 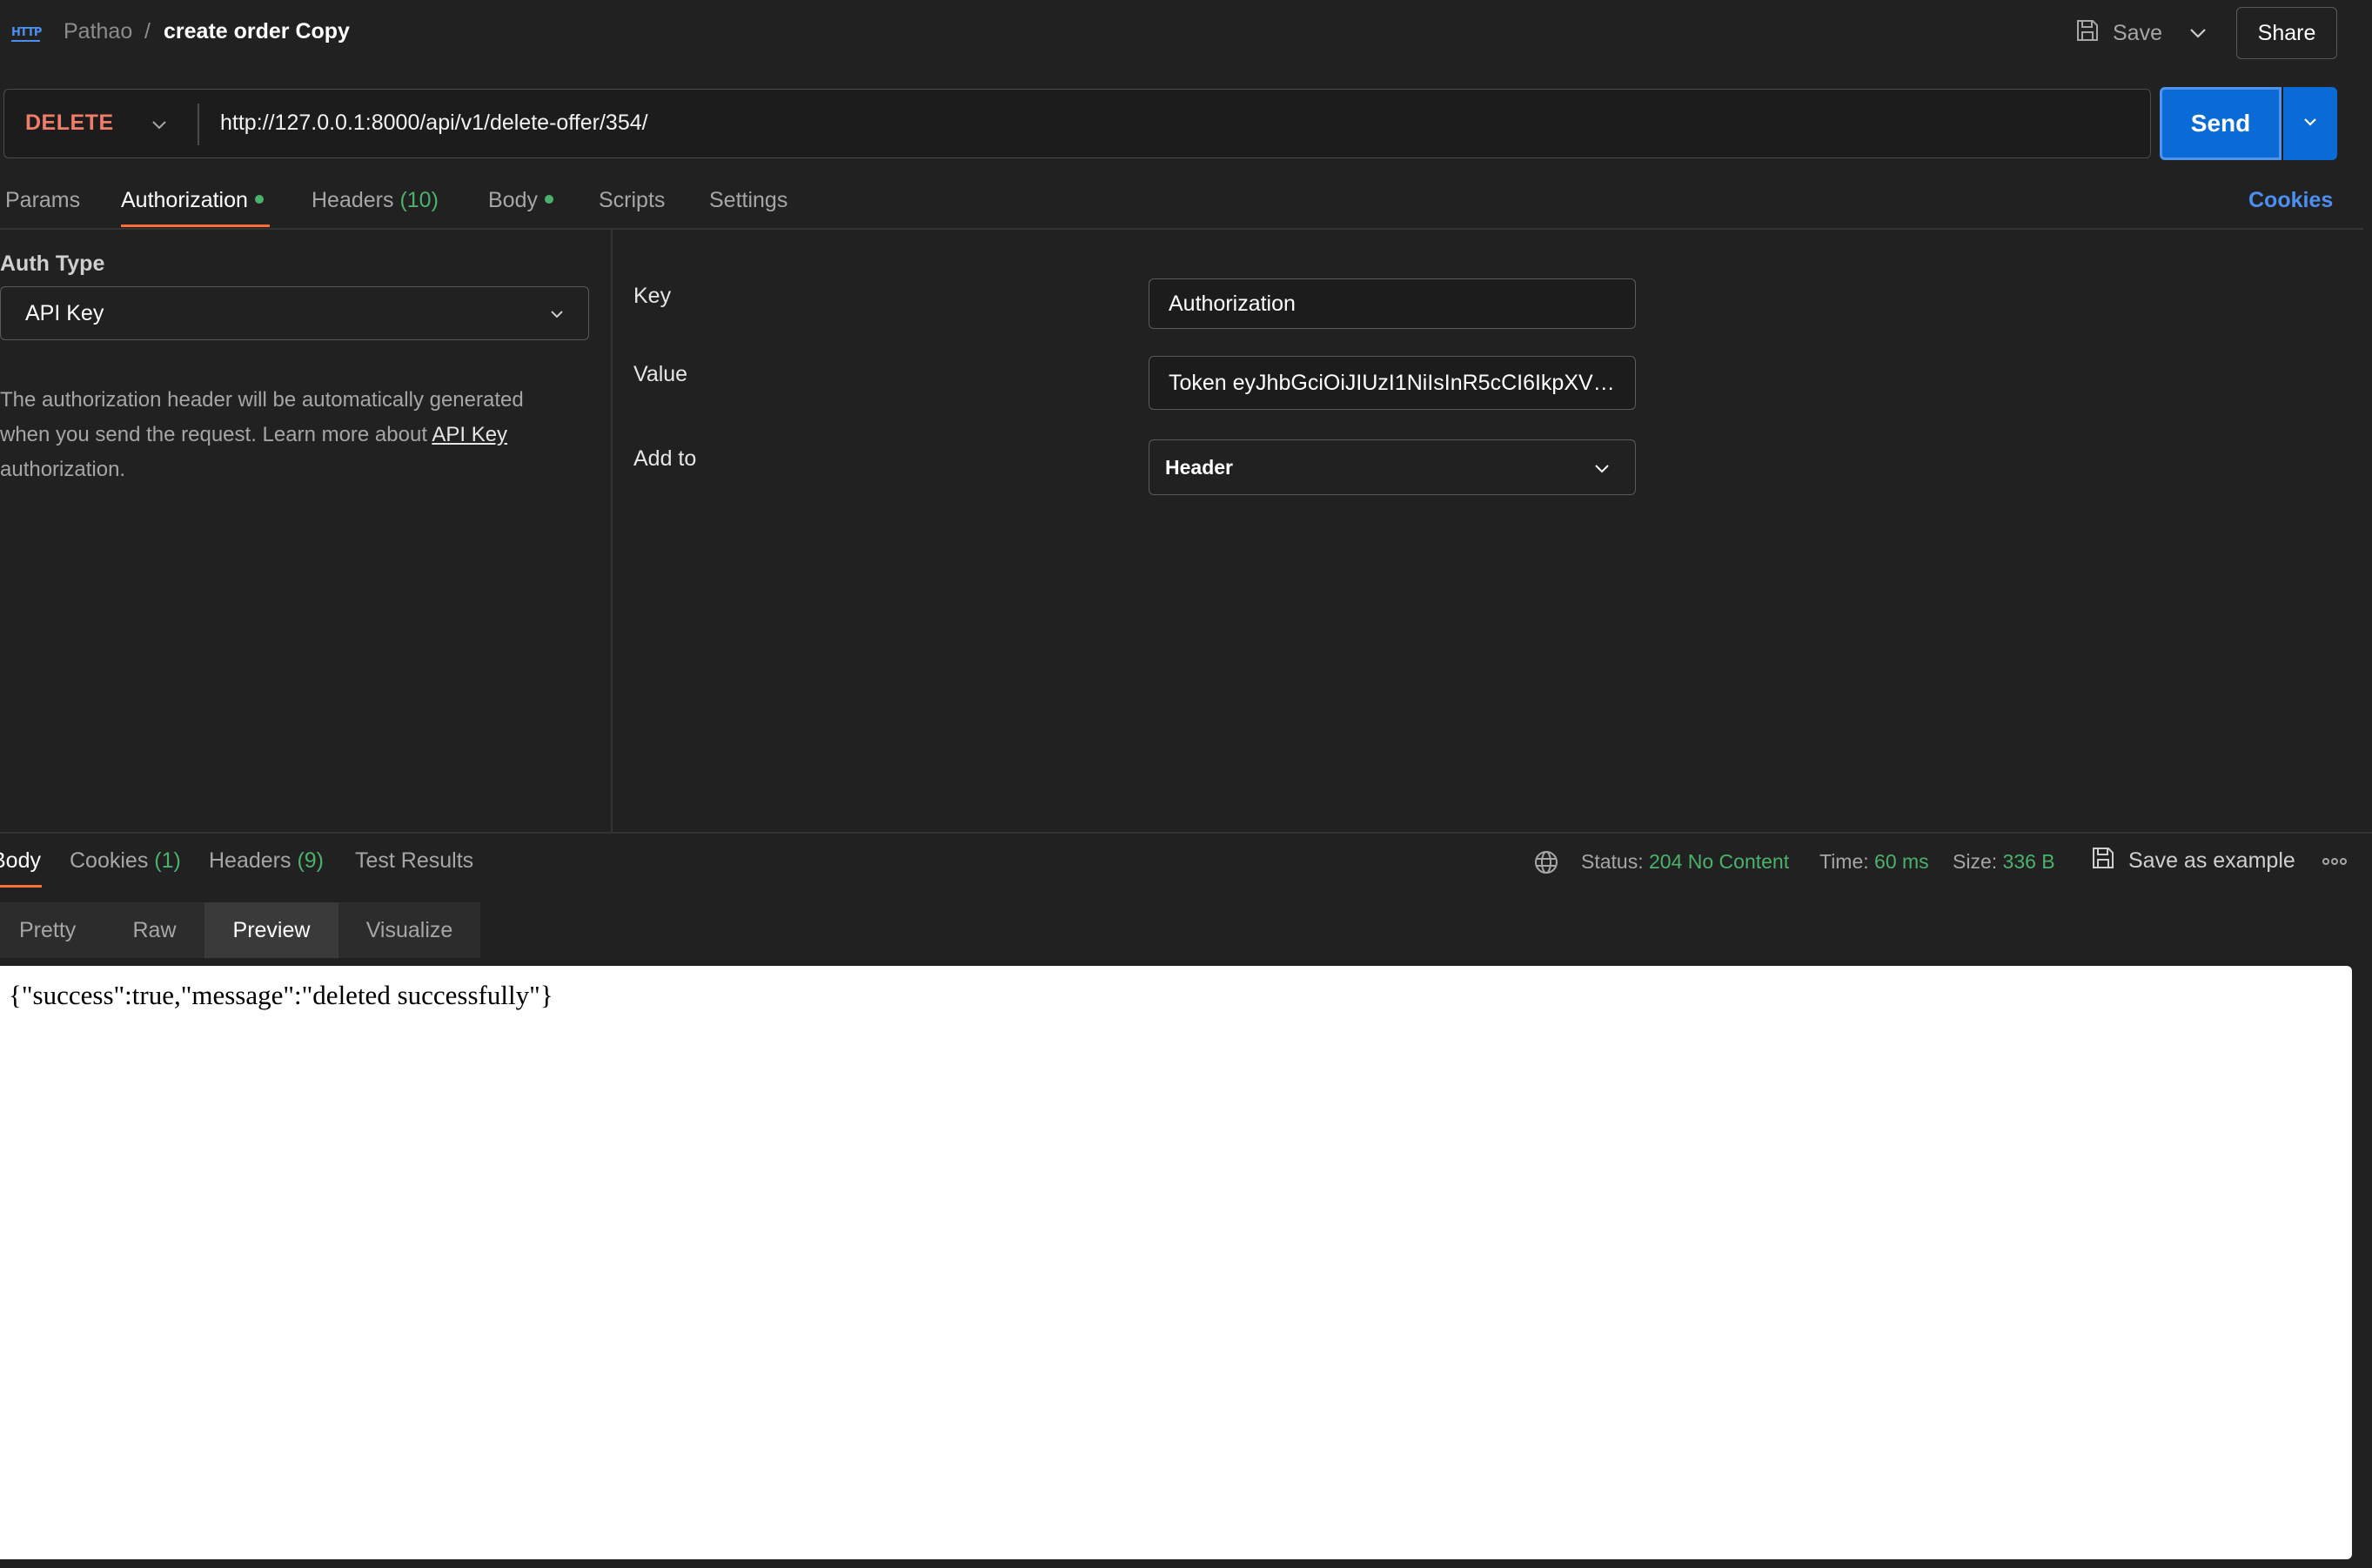 I want to click on tab-headers-label: Headers, so click(x=353, y=200).